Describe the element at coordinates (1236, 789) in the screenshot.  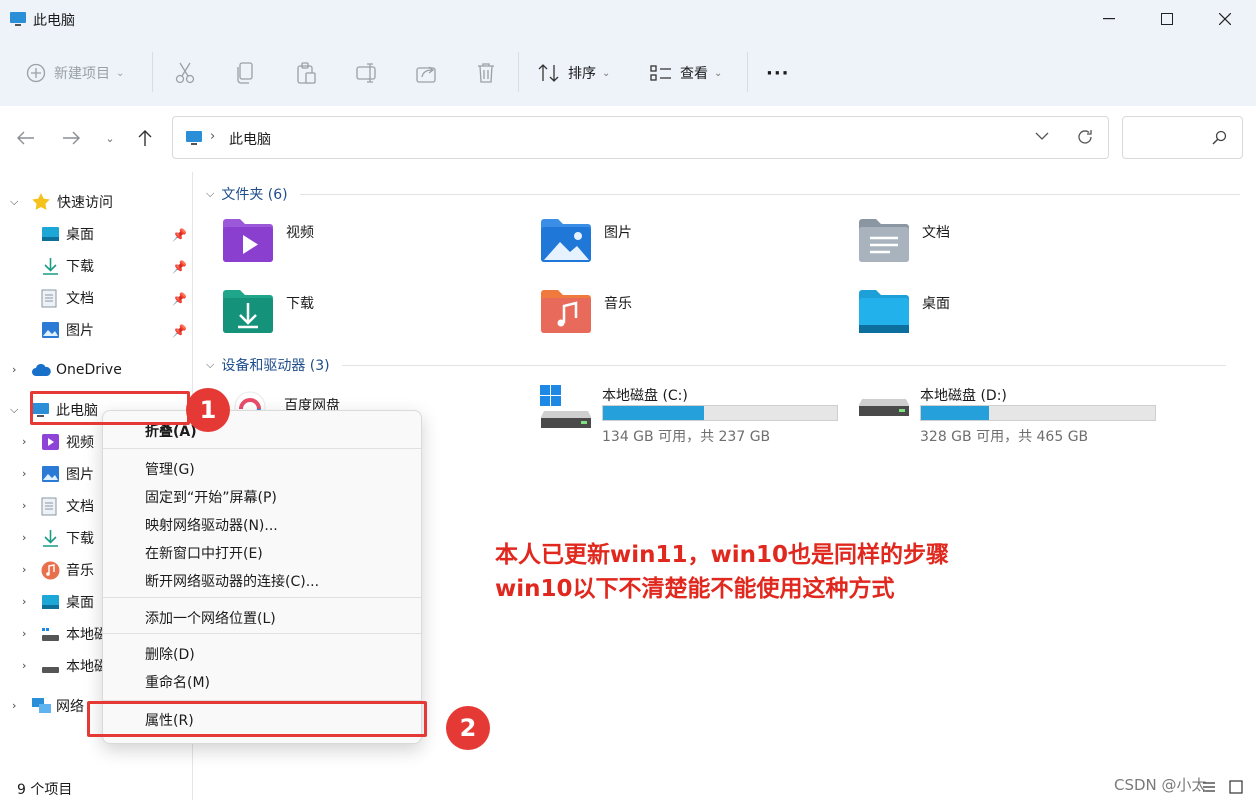
I see `tiles-view-icon` at that location.